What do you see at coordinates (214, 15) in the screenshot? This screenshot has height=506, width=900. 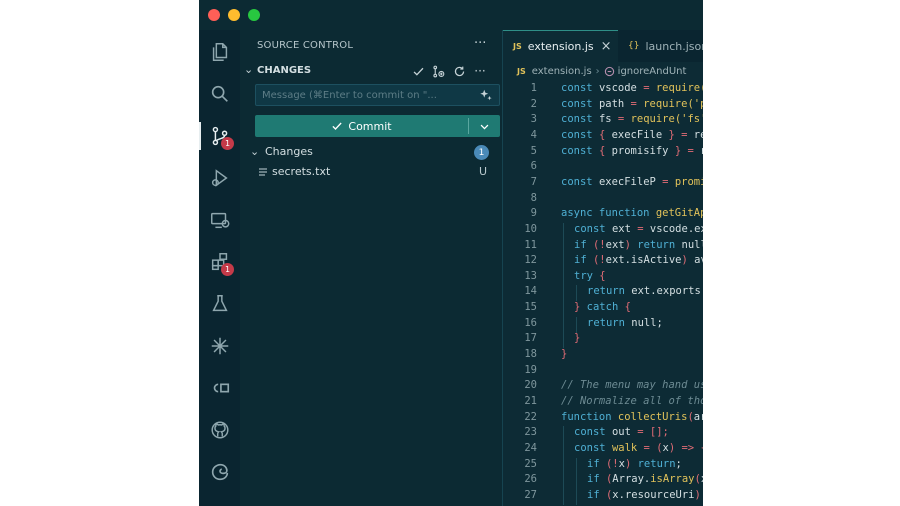 I see `close-window-button` at bounding box center [214, 15].